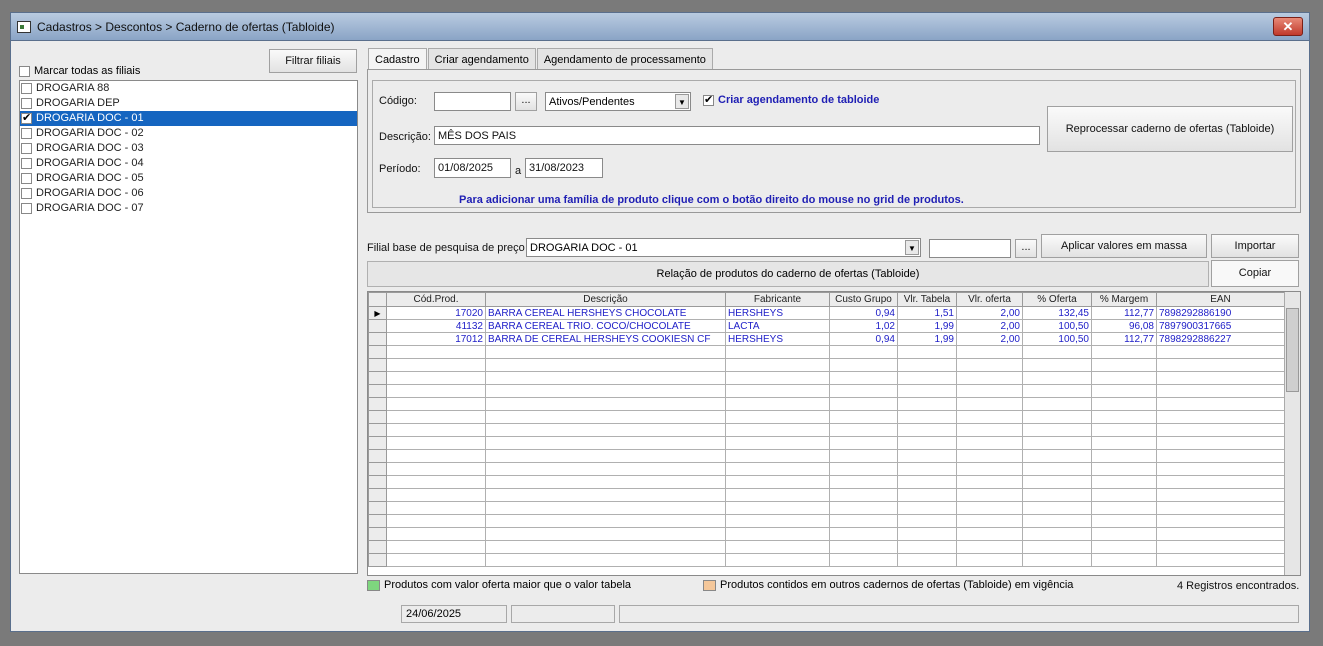 Image resolution: width=1323 pixels, height=646 pixels. What do you see at coordinates (1124, 299) in the screenshot?
I see `grid-column-header: % Margem` at bounding box center [1124, 299].